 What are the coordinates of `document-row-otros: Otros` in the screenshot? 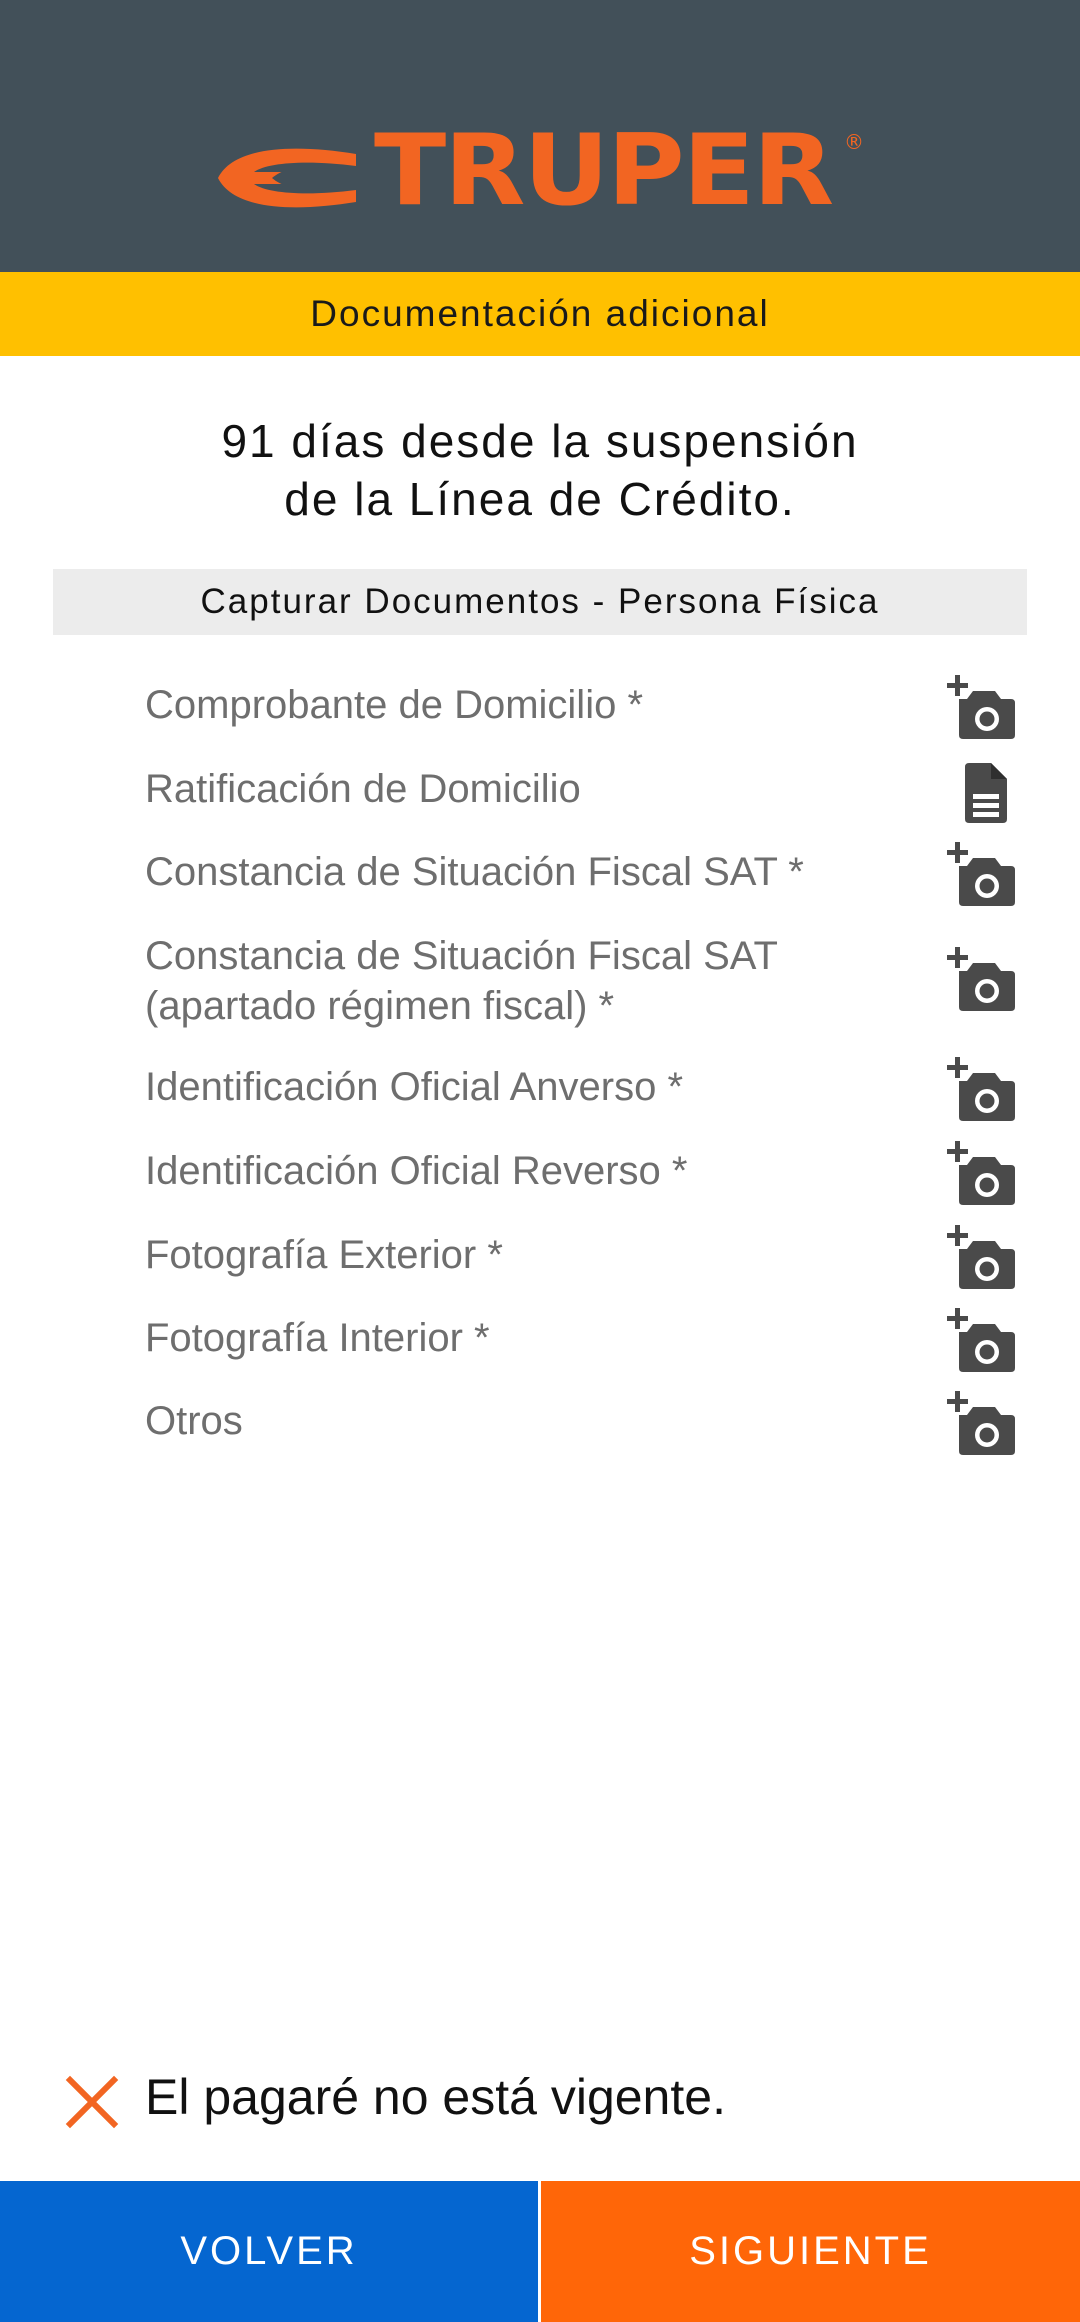 It's located at (585, 1426).